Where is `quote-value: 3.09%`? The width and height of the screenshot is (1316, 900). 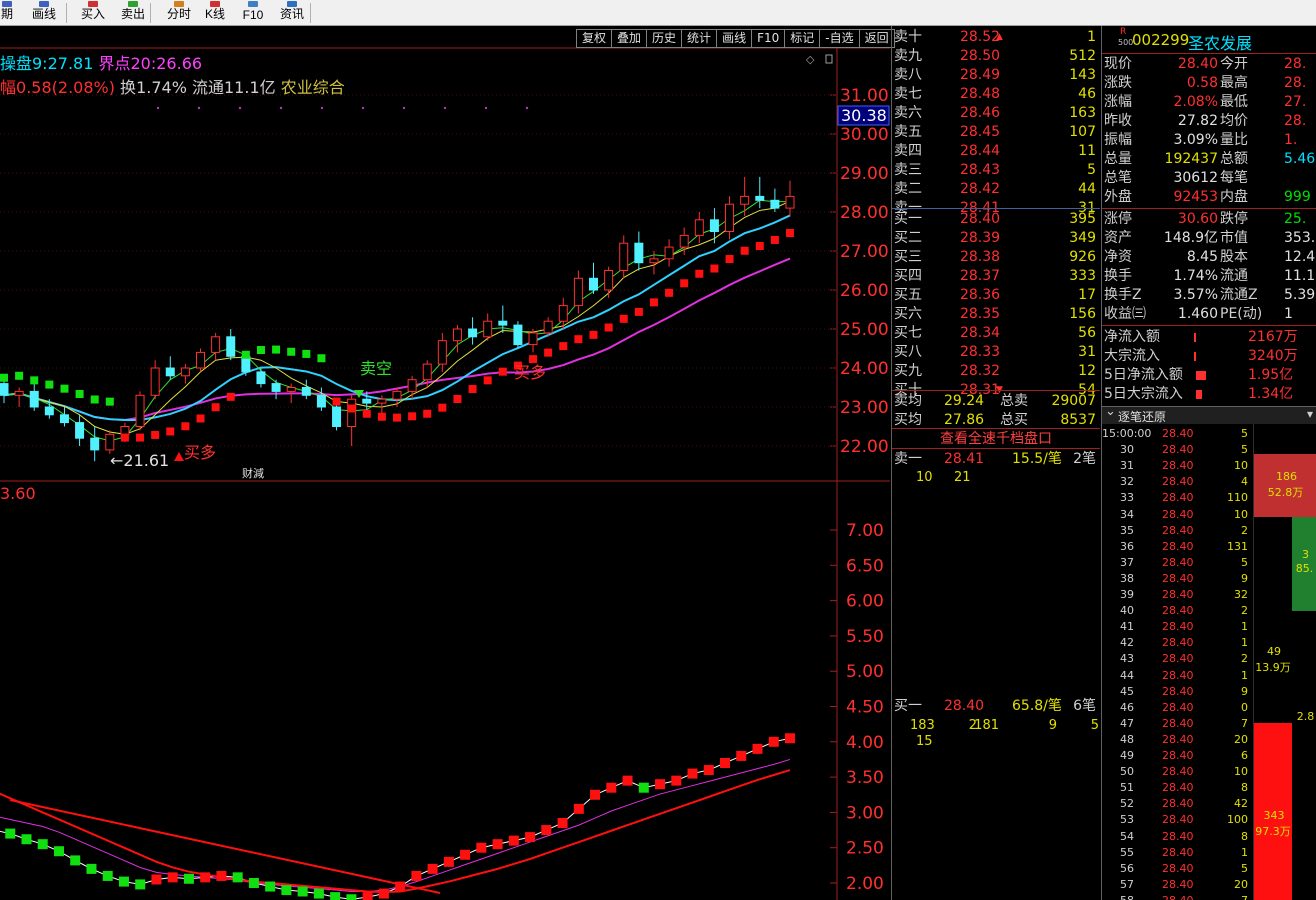
quote-value: 3.09% is located at coordinates (1195, 140).